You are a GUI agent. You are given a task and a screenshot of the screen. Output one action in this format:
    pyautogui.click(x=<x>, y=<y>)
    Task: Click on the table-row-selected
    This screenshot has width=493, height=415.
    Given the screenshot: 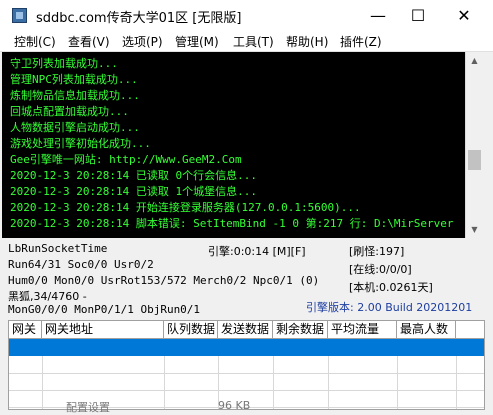 What is the action you would take?
    pyautogui.click(x=246, y=347)
    